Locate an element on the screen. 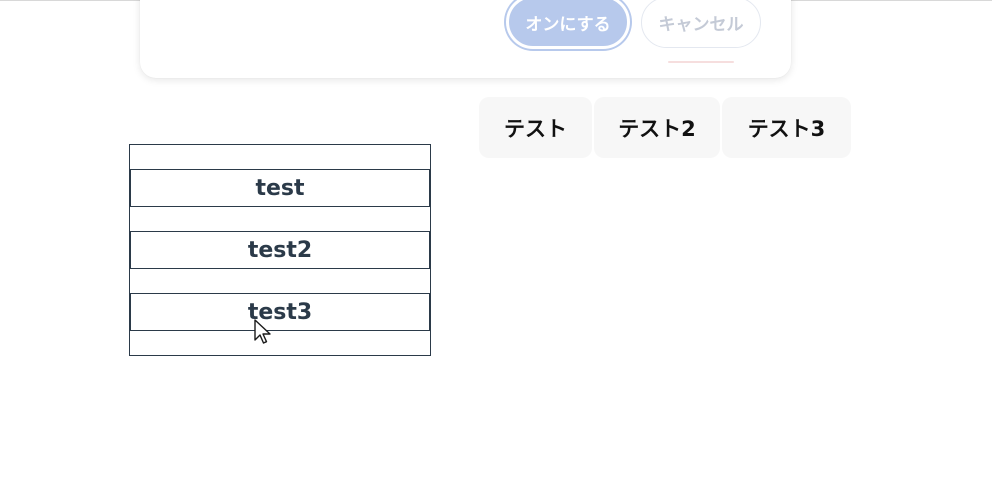 This screenshot has height=495, width=992. list-item-test2: test2 is located at coordinates (280, 250).